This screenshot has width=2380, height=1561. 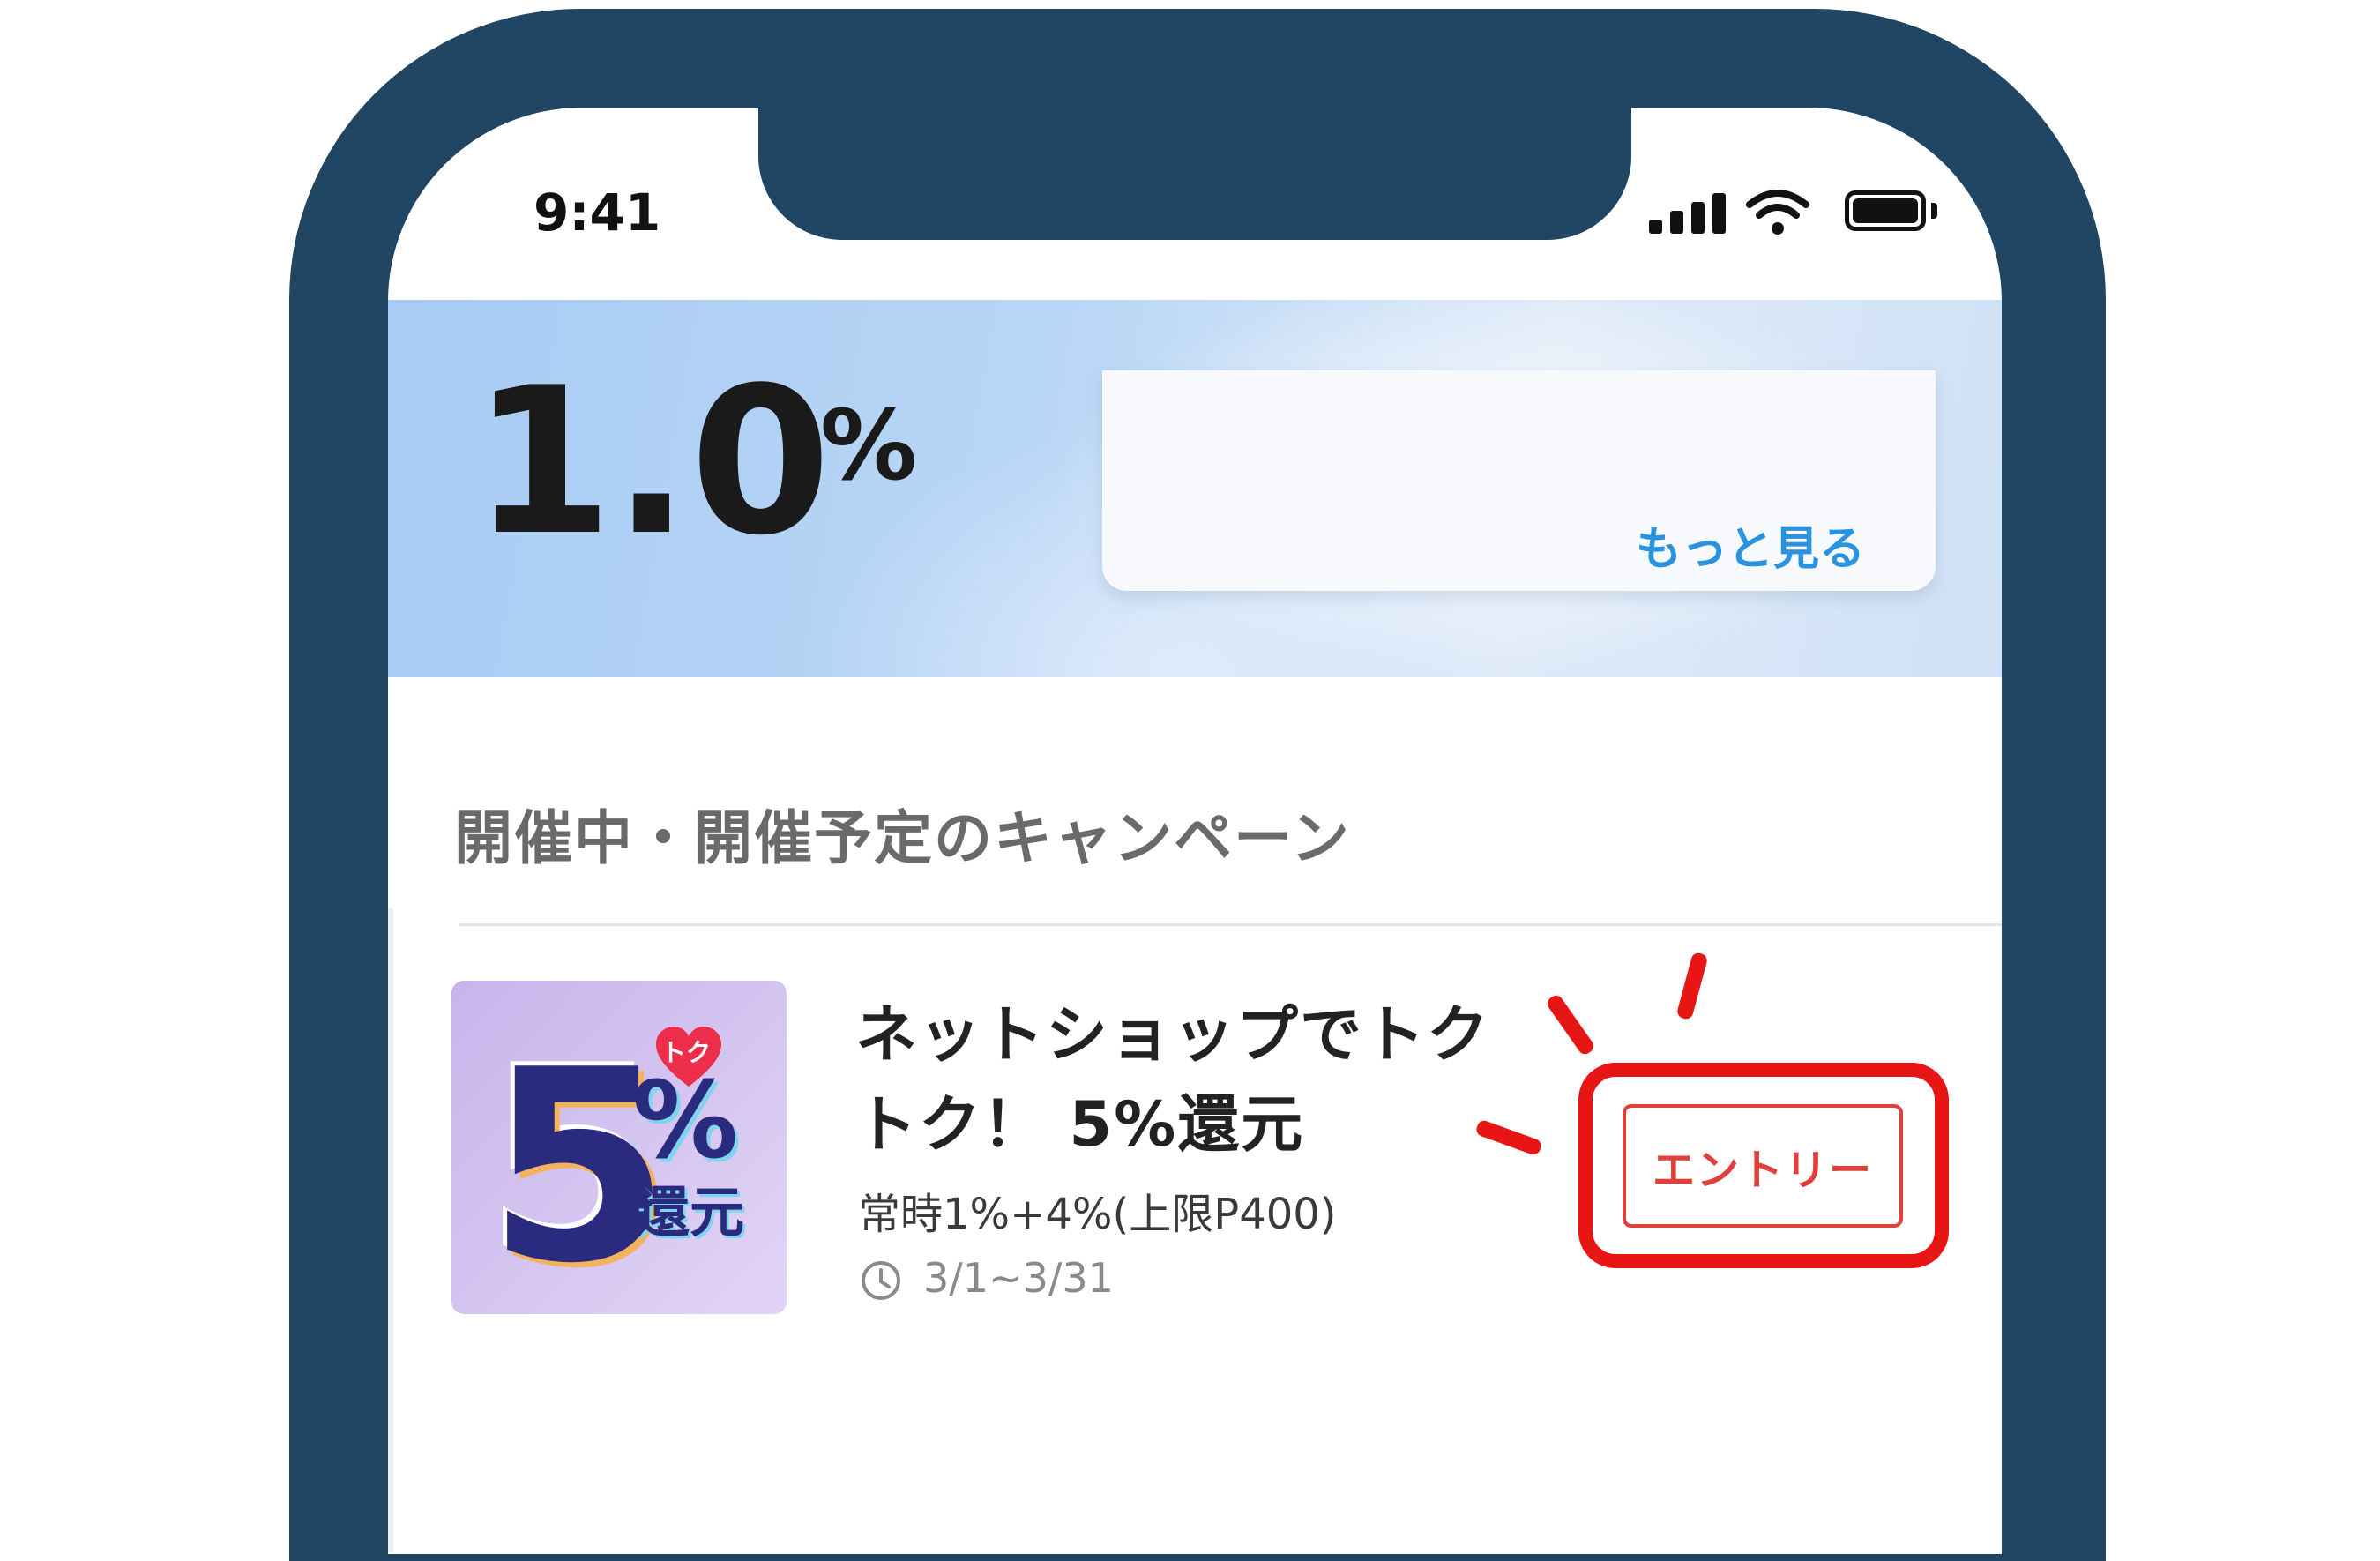 What do you see at coordinates (1230, 924) in the screenshot?
I see `divider` at bounding box center [1230, 924].